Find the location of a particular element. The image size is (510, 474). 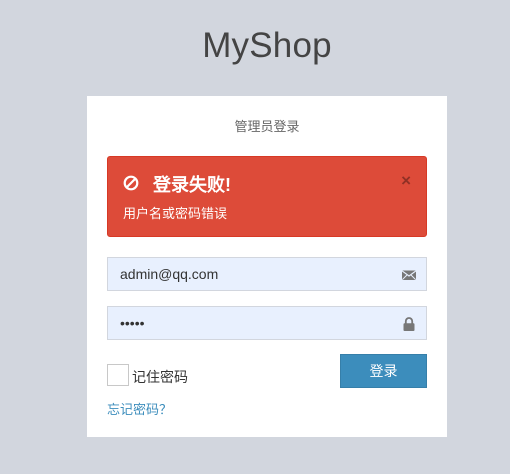

lock-icon is located at coordinates (409, 324).